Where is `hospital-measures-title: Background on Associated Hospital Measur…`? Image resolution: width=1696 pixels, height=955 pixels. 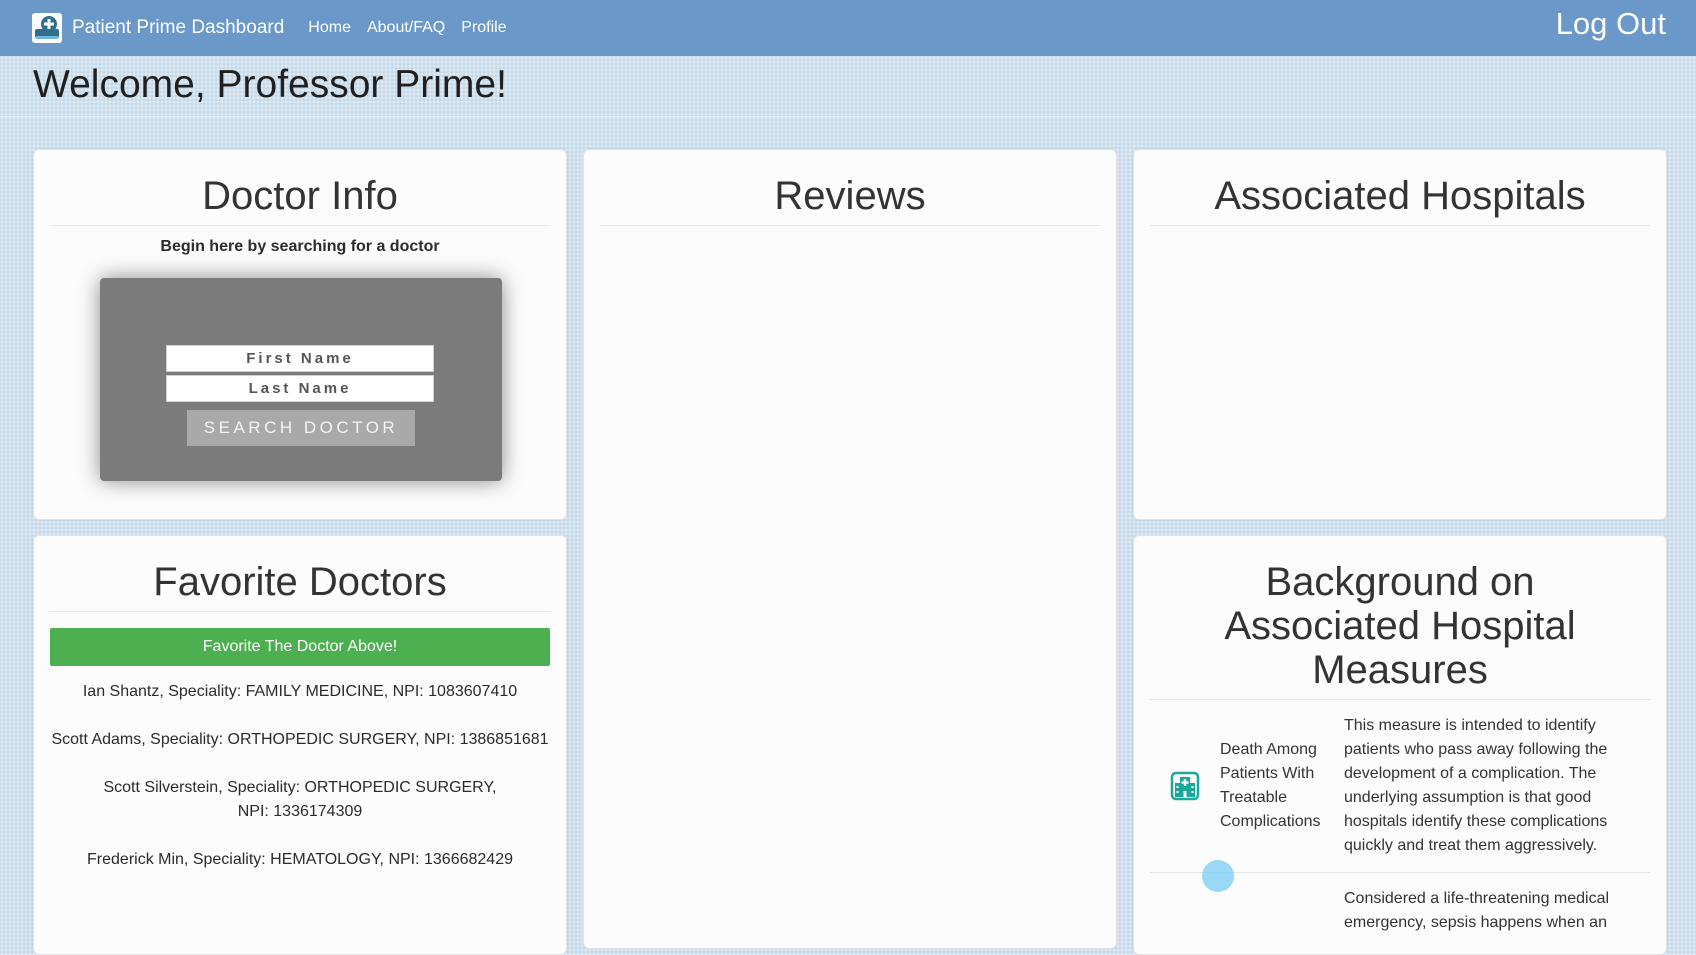
hospital-measures-title: Background on Associated Hospital Measur… is located at coordinates (1400, 618).